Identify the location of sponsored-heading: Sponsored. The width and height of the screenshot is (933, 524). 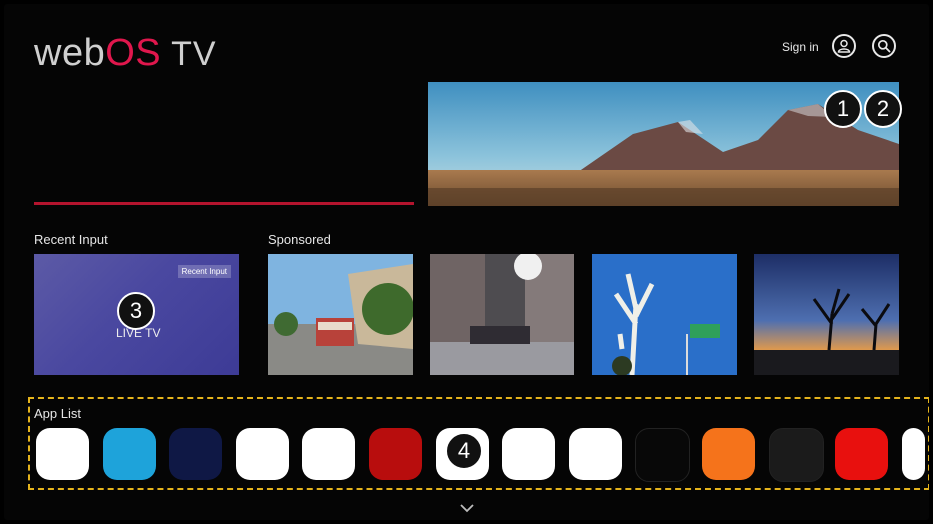
(299, 239).